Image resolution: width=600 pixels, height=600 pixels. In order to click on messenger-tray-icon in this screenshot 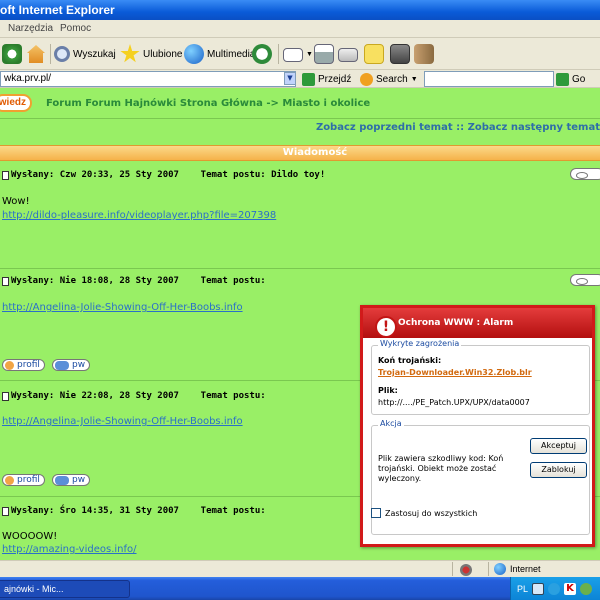, I will do `click(586, 588)`.